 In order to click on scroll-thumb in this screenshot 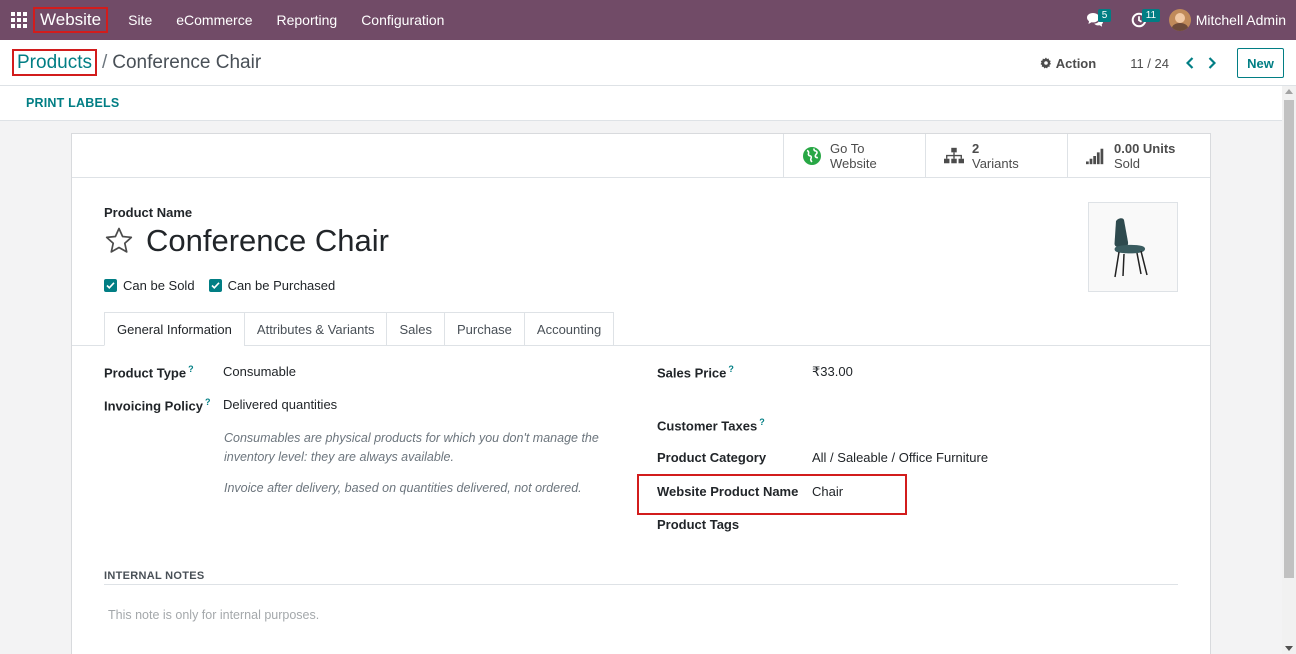, I will do `click(1289, 339)`.